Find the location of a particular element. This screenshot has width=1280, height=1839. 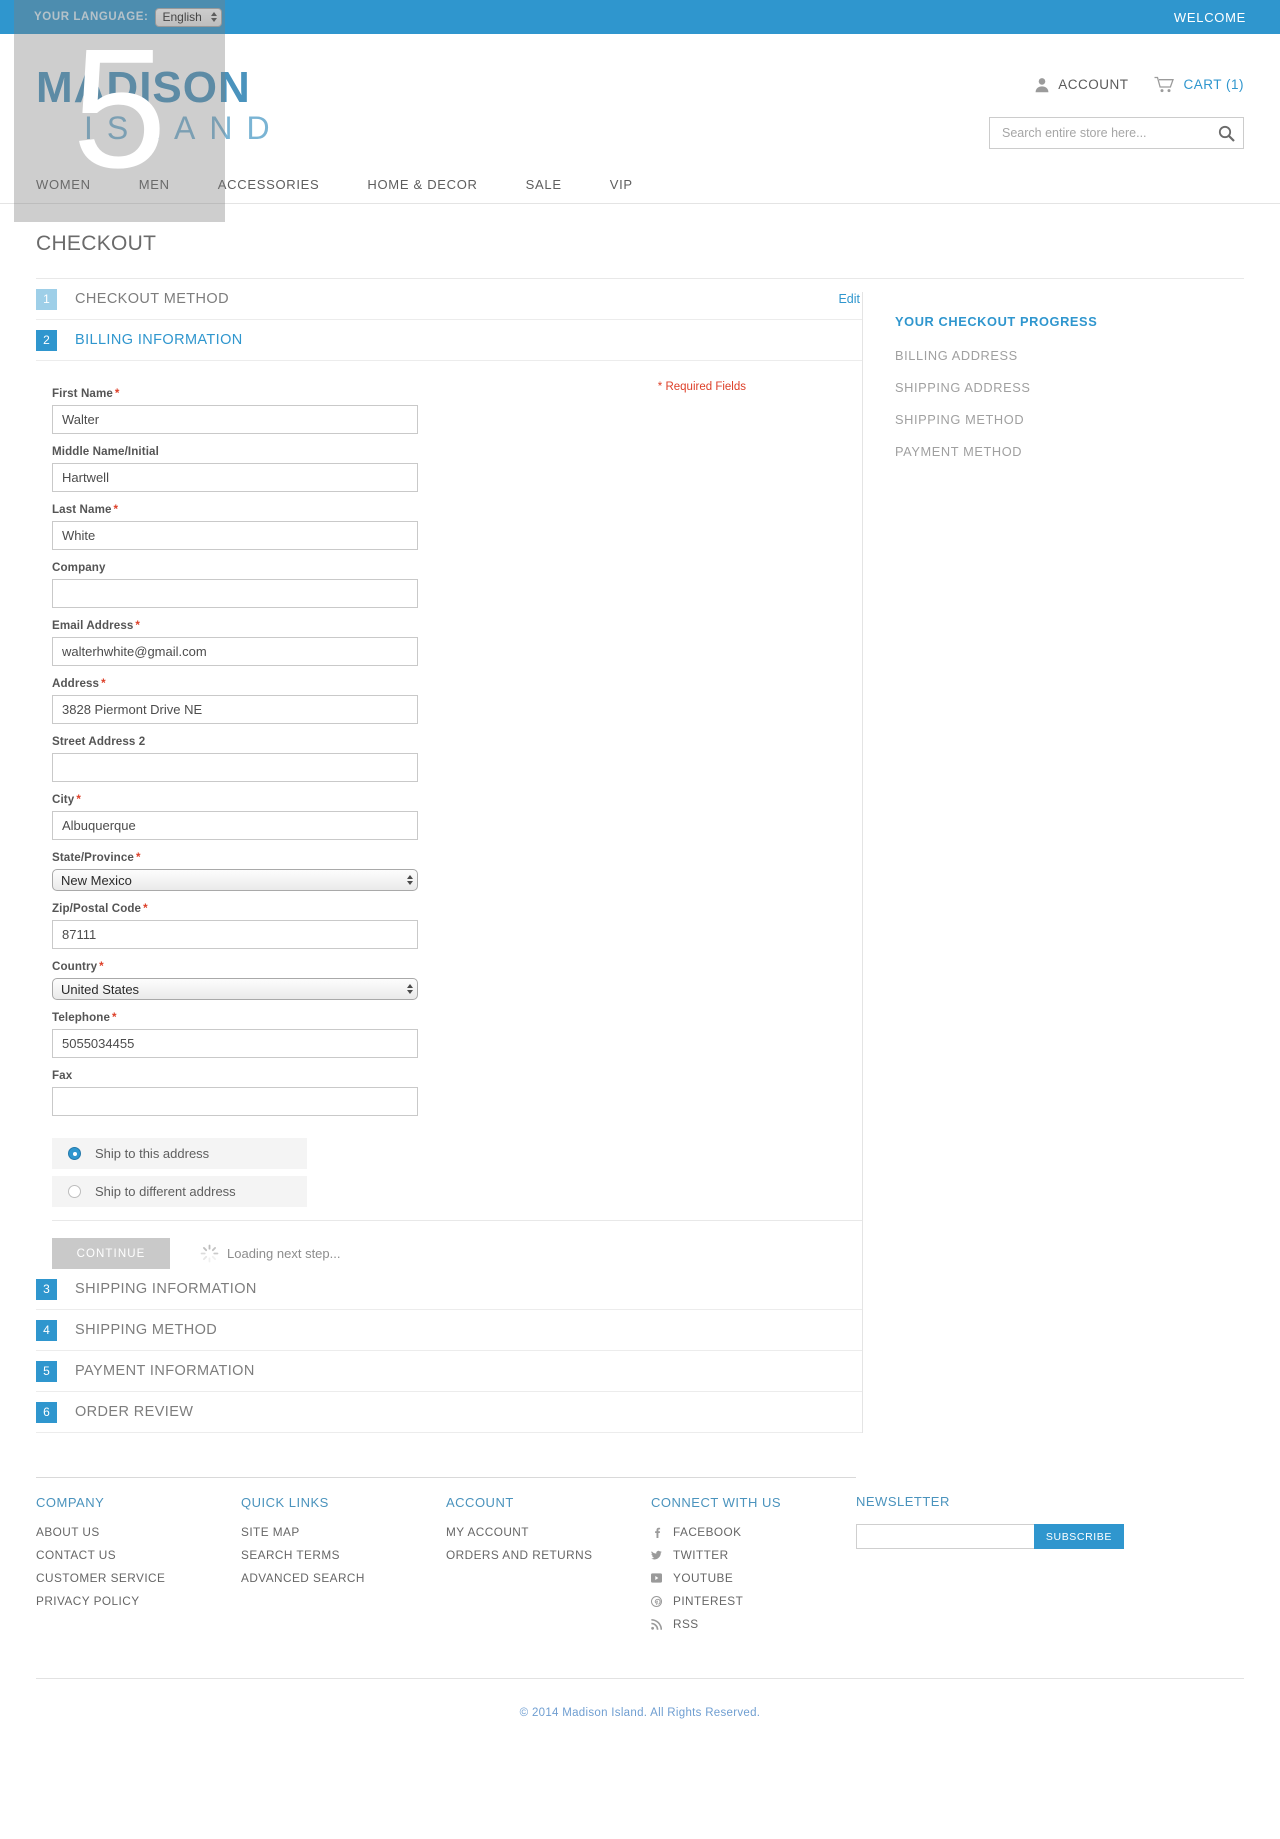

rss-icon is located at coordinates (656, 1624).